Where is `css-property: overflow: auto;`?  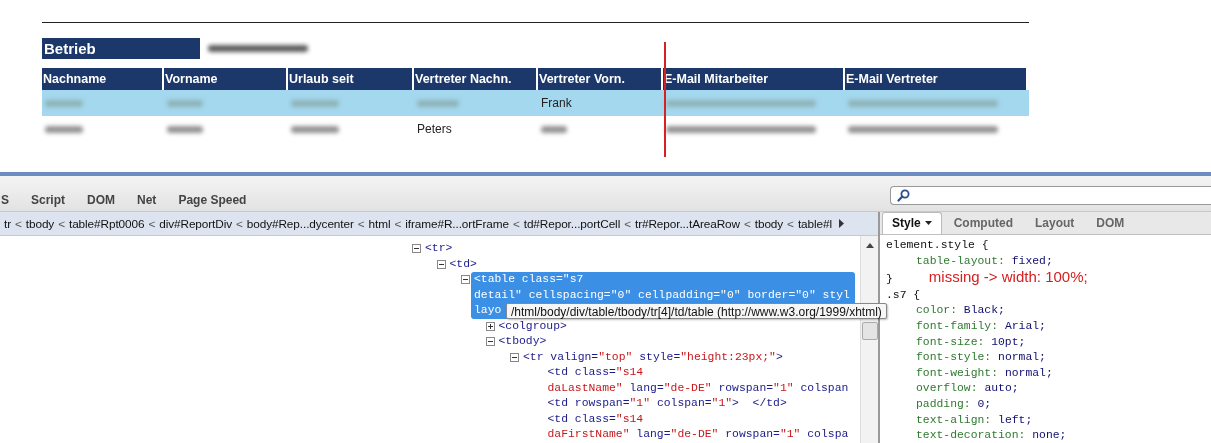 css-property: overflow: auto; is located at coordinates (967, 388).